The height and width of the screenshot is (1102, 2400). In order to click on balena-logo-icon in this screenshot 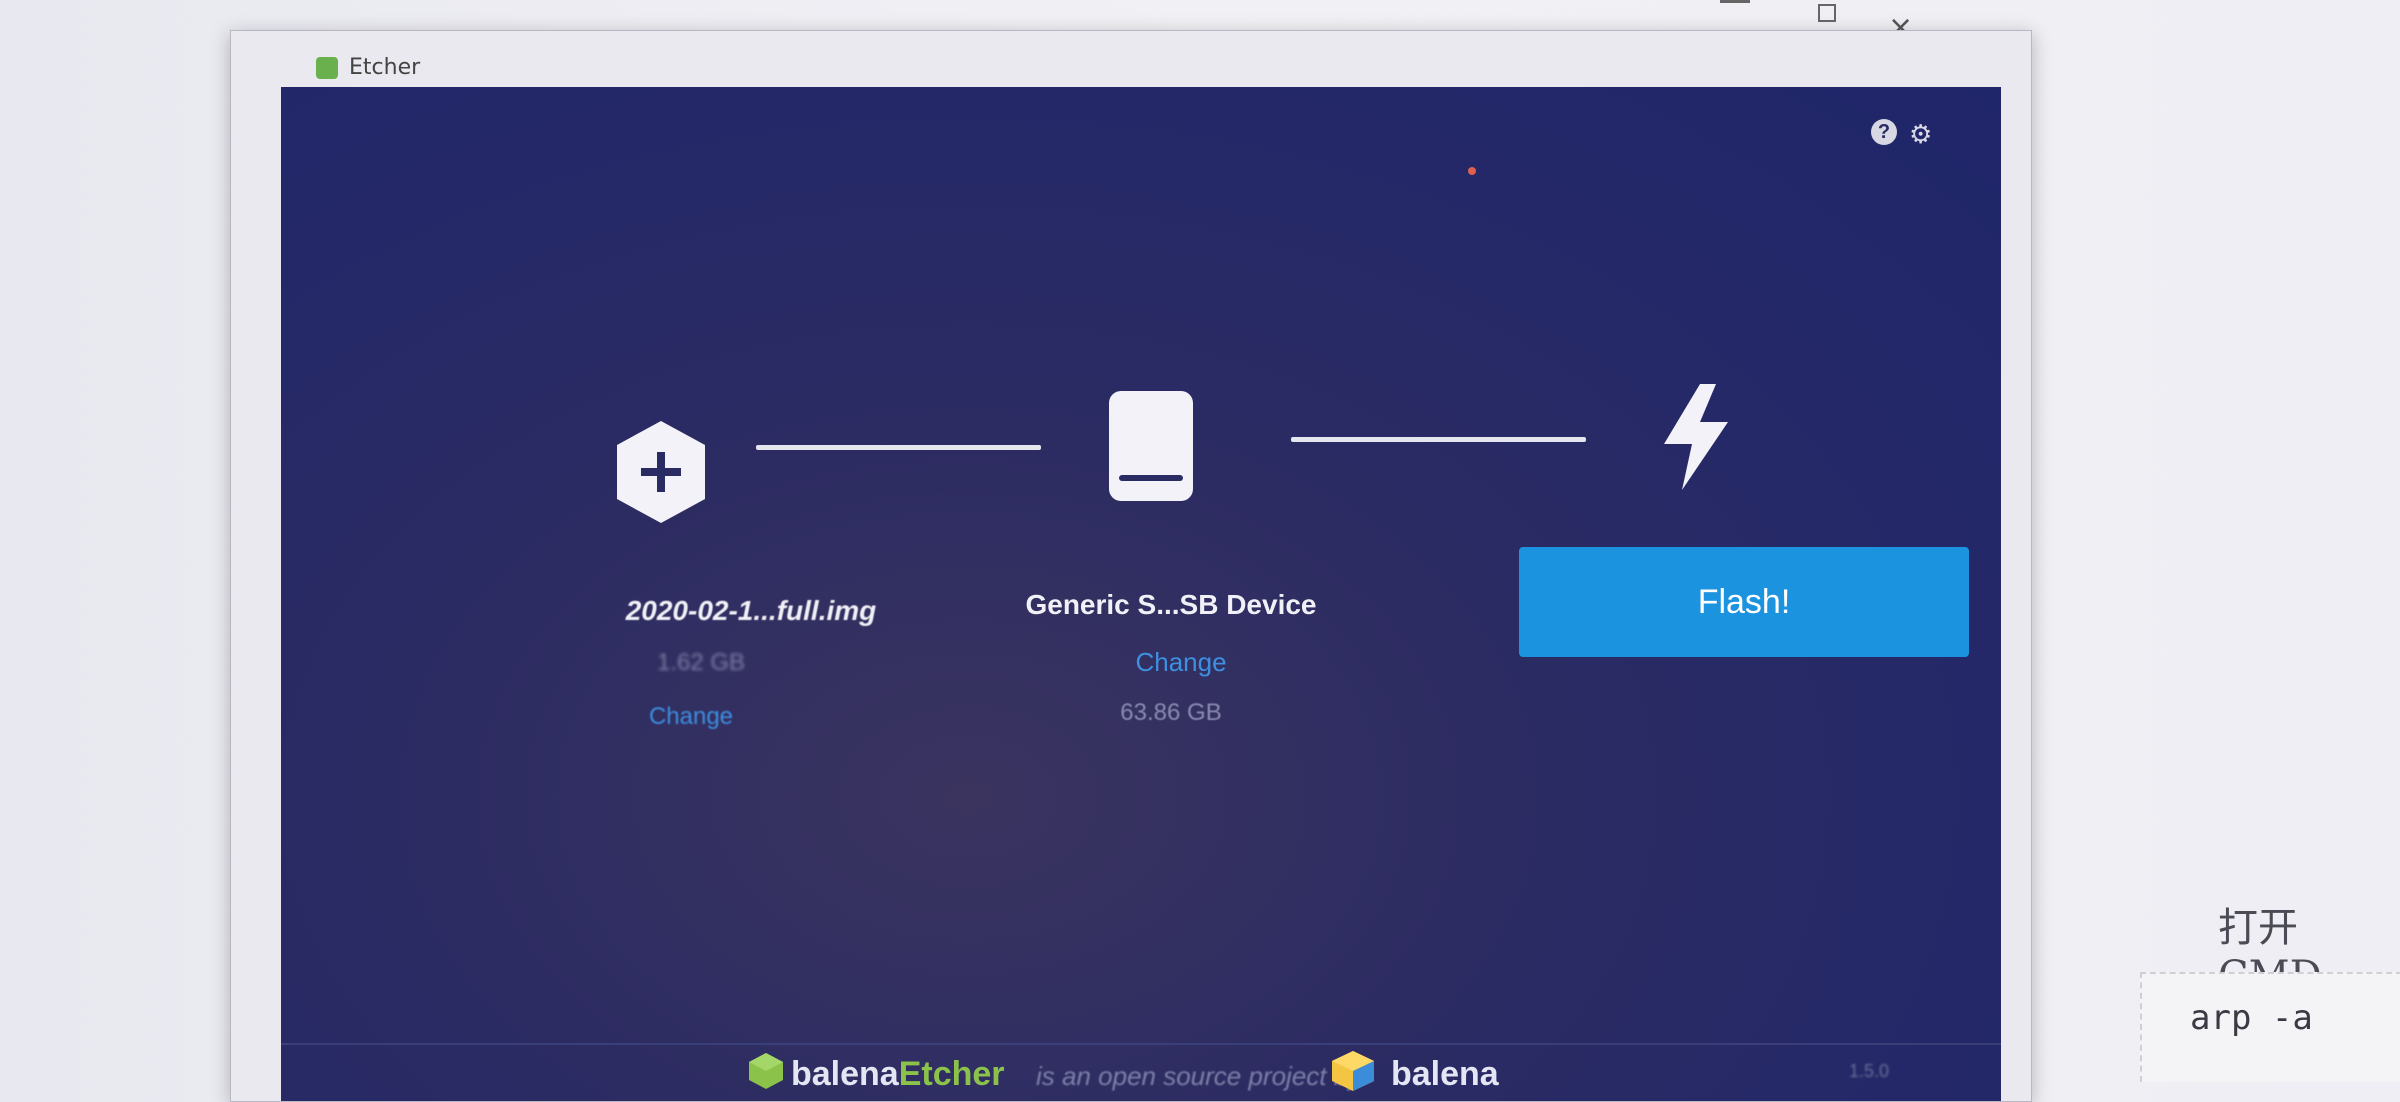, I will do `click(1353, 1071)`.